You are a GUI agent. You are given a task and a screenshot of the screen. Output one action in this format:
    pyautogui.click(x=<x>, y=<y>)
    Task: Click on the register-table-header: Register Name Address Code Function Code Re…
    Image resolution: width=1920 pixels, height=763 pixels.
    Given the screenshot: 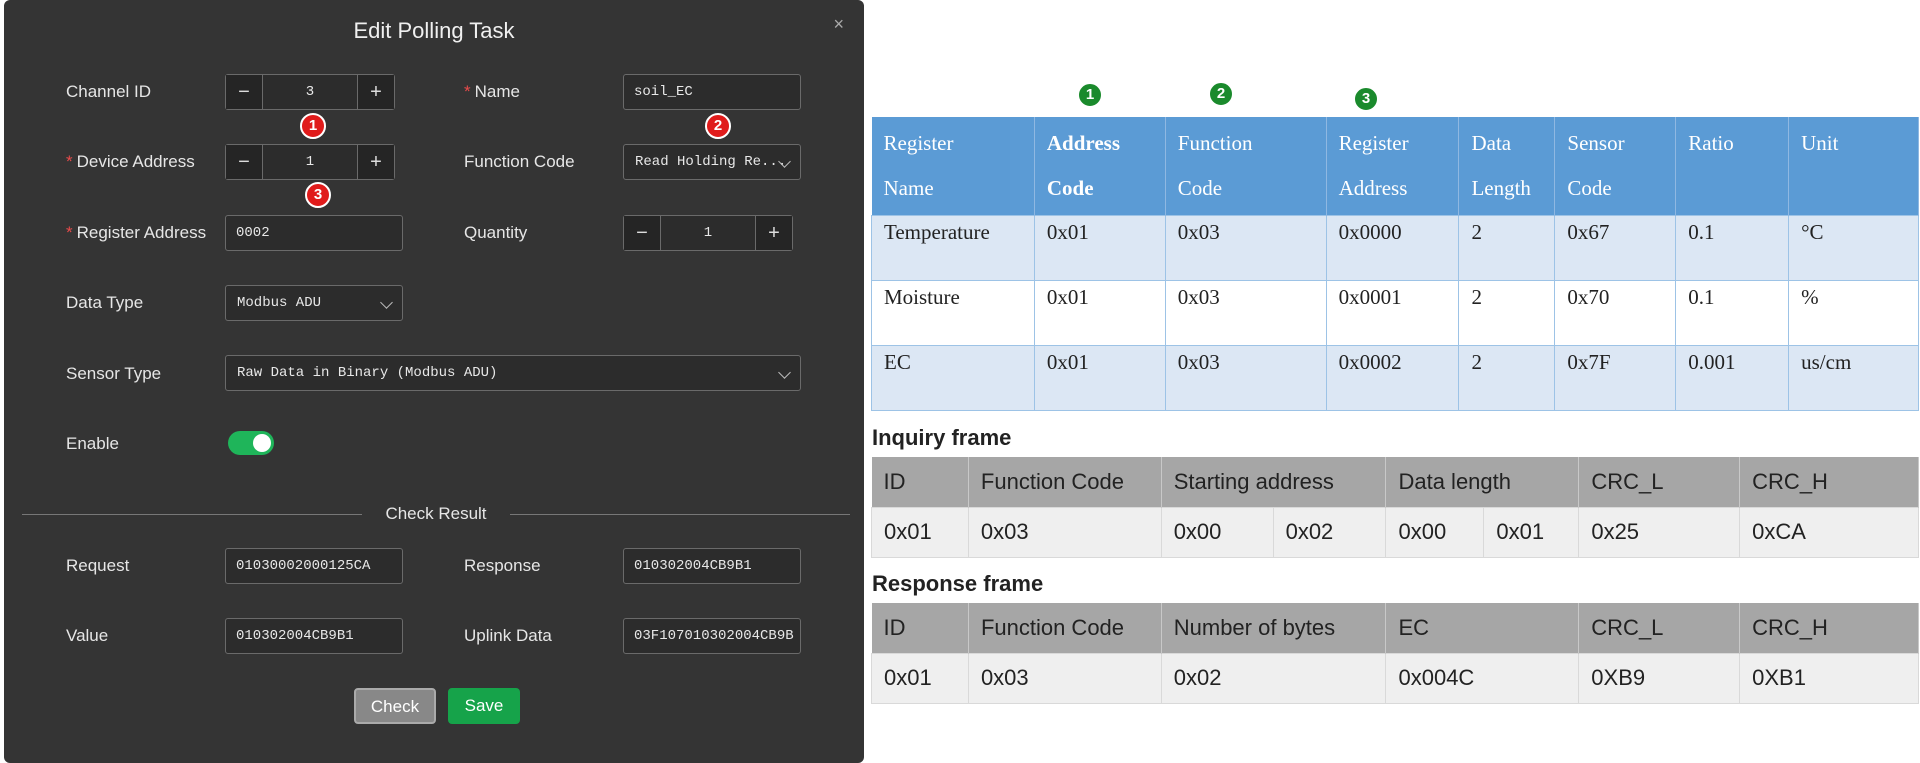 What is the action you would take?
    pyautogui.click(x=1395, y=166)
    